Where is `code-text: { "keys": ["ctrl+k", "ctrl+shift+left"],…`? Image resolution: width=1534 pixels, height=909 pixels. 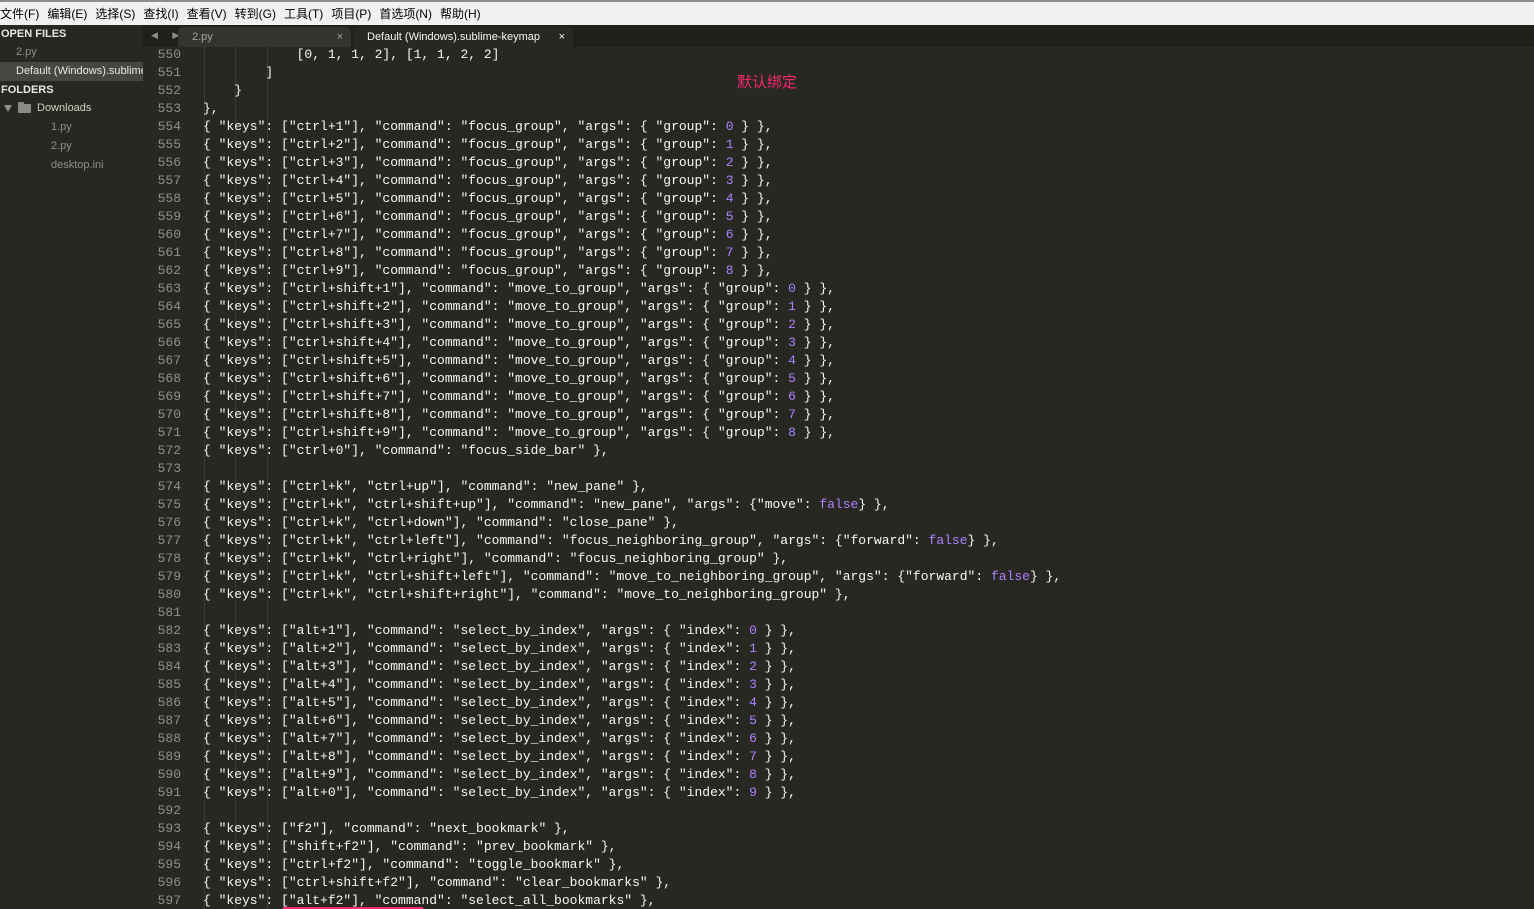 code-text: { "keys": ["ctrl+k", "ctrl+shift+left"],… is located at coordinates (632, 576).